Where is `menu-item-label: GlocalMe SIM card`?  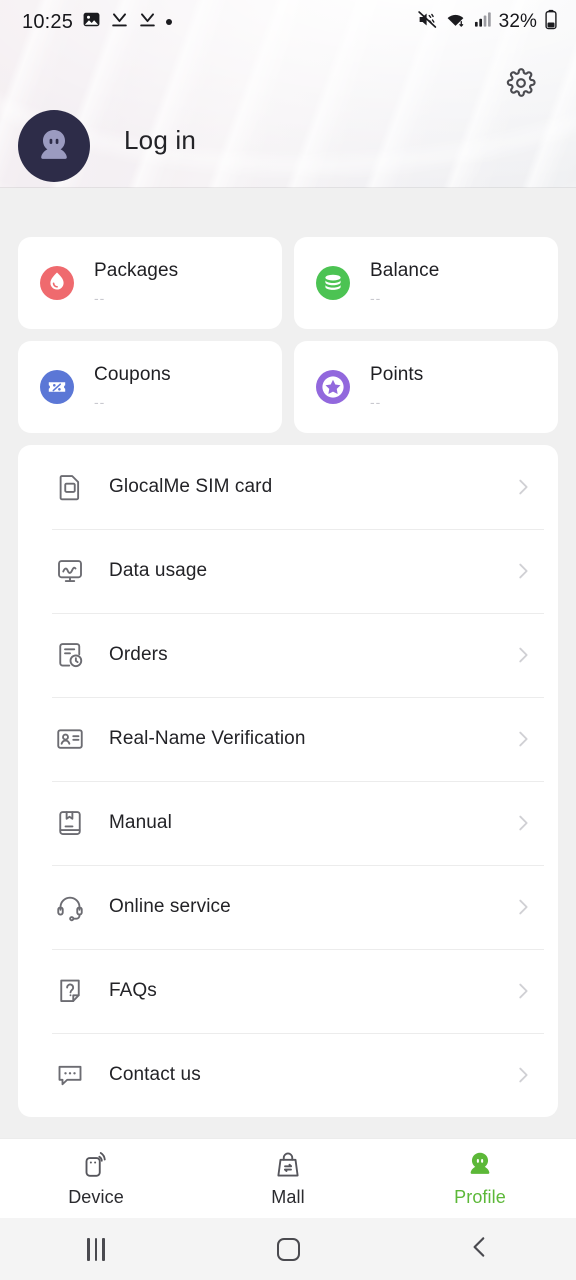
menu-item-label: GlocalMe SIM card is located at coordinates (191, 486).